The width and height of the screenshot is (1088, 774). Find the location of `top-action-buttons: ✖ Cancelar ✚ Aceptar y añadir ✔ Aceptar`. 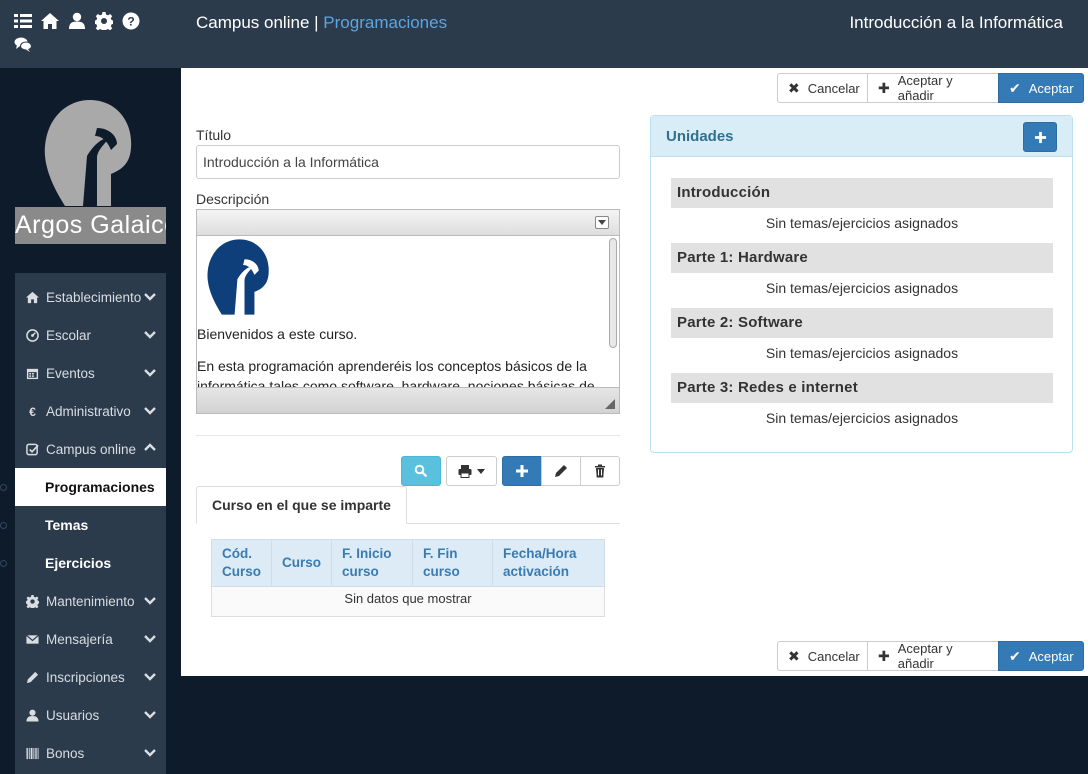

top-action-buttons: ✖ Cancelar ✚ Aceptar y añadir ✔ Aceptar is located at coordinates (930, 88).